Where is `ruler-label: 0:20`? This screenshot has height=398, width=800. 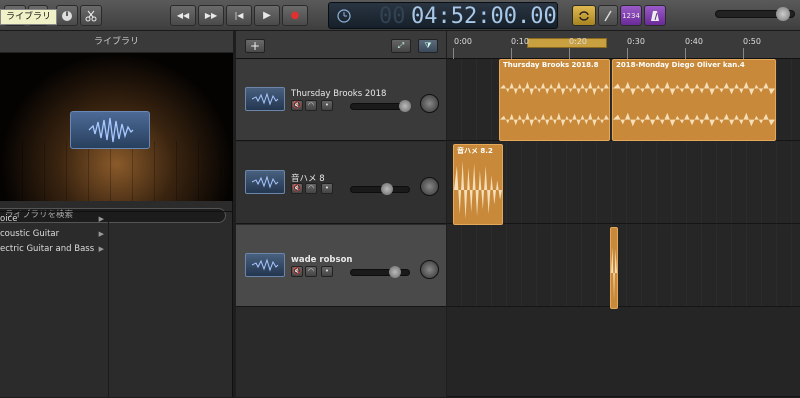 ruler-label: 0:20 is located at coordinates (578, 41).